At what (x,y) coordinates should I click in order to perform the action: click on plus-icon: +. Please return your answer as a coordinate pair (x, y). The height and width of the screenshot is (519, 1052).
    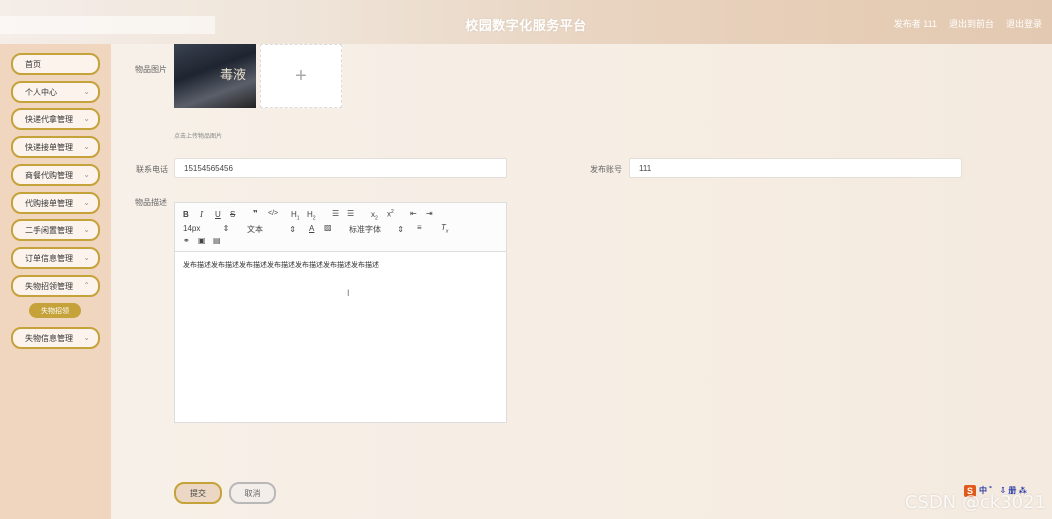
    Looking at the image, I should click on (301, 75).